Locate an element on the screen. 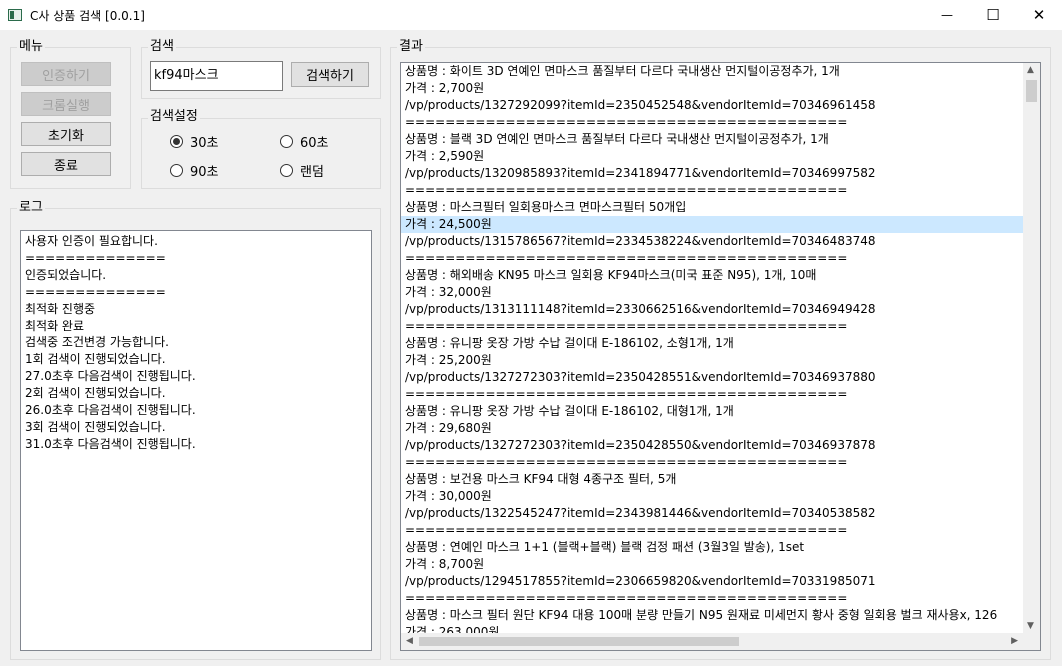  chrome-launch-button: 크롬실행 is located at coordinates (66, 104).